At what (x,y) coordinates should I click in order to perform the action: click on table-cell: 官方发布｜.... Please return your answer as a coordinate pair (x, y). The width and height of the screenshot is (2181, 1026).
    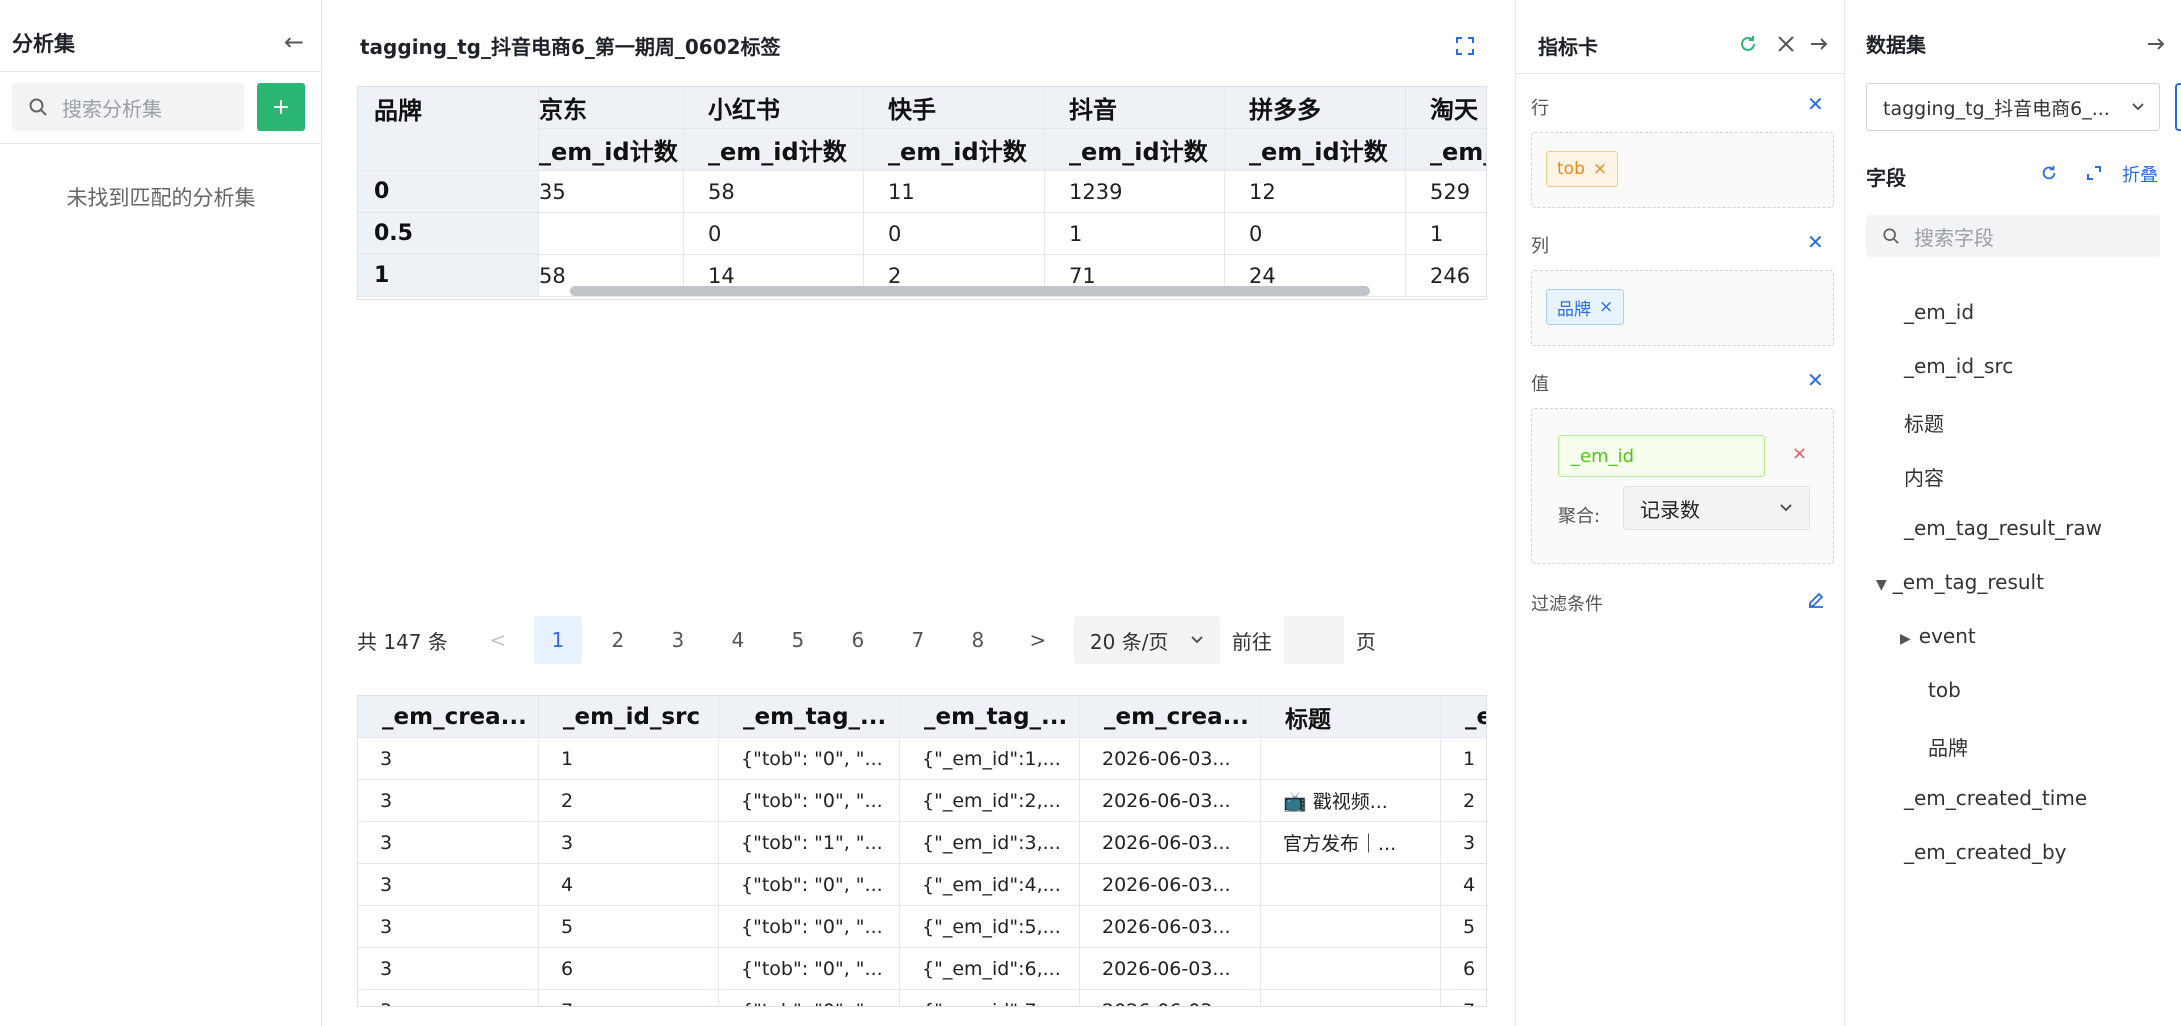
    Looking at the image, I should click on (1351, 843).